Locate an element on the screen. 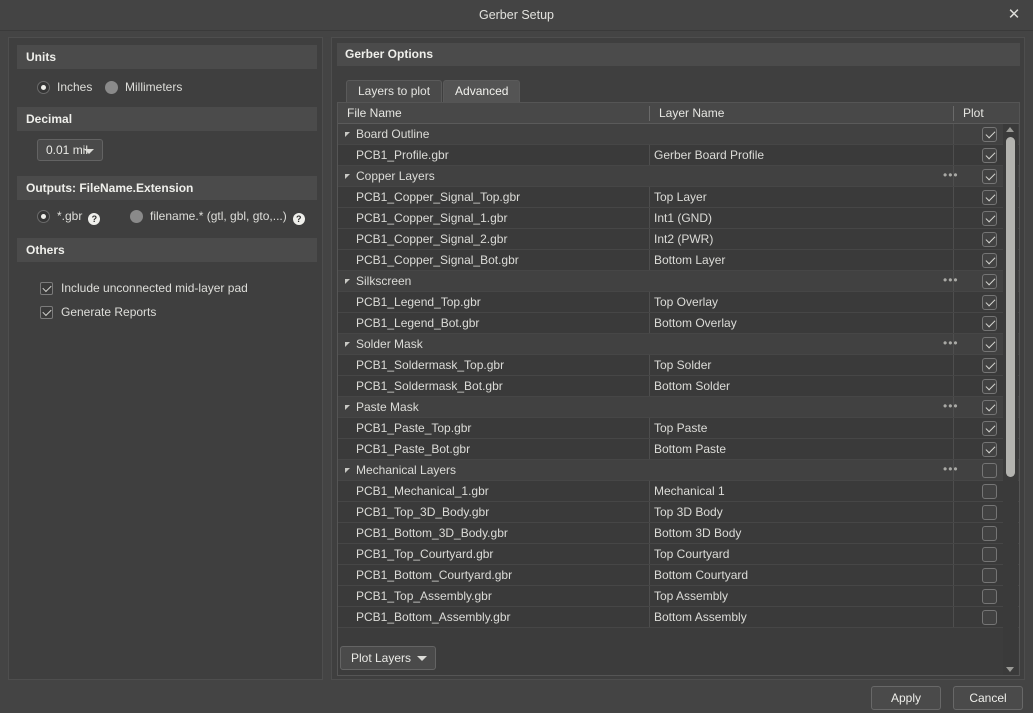 The height and width of the screenshot is (713, 1033). table-row: PCB1_Soldermask_Bot.gbr Bottom Solder is located at coordinates (678, 386).